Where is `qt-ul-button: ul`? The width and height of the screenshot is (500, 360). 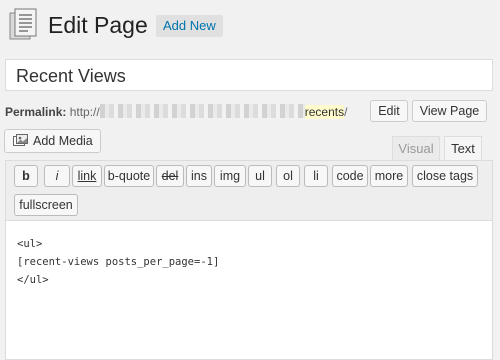 qt-ul-button: ul is located at coordinates (260, 176).